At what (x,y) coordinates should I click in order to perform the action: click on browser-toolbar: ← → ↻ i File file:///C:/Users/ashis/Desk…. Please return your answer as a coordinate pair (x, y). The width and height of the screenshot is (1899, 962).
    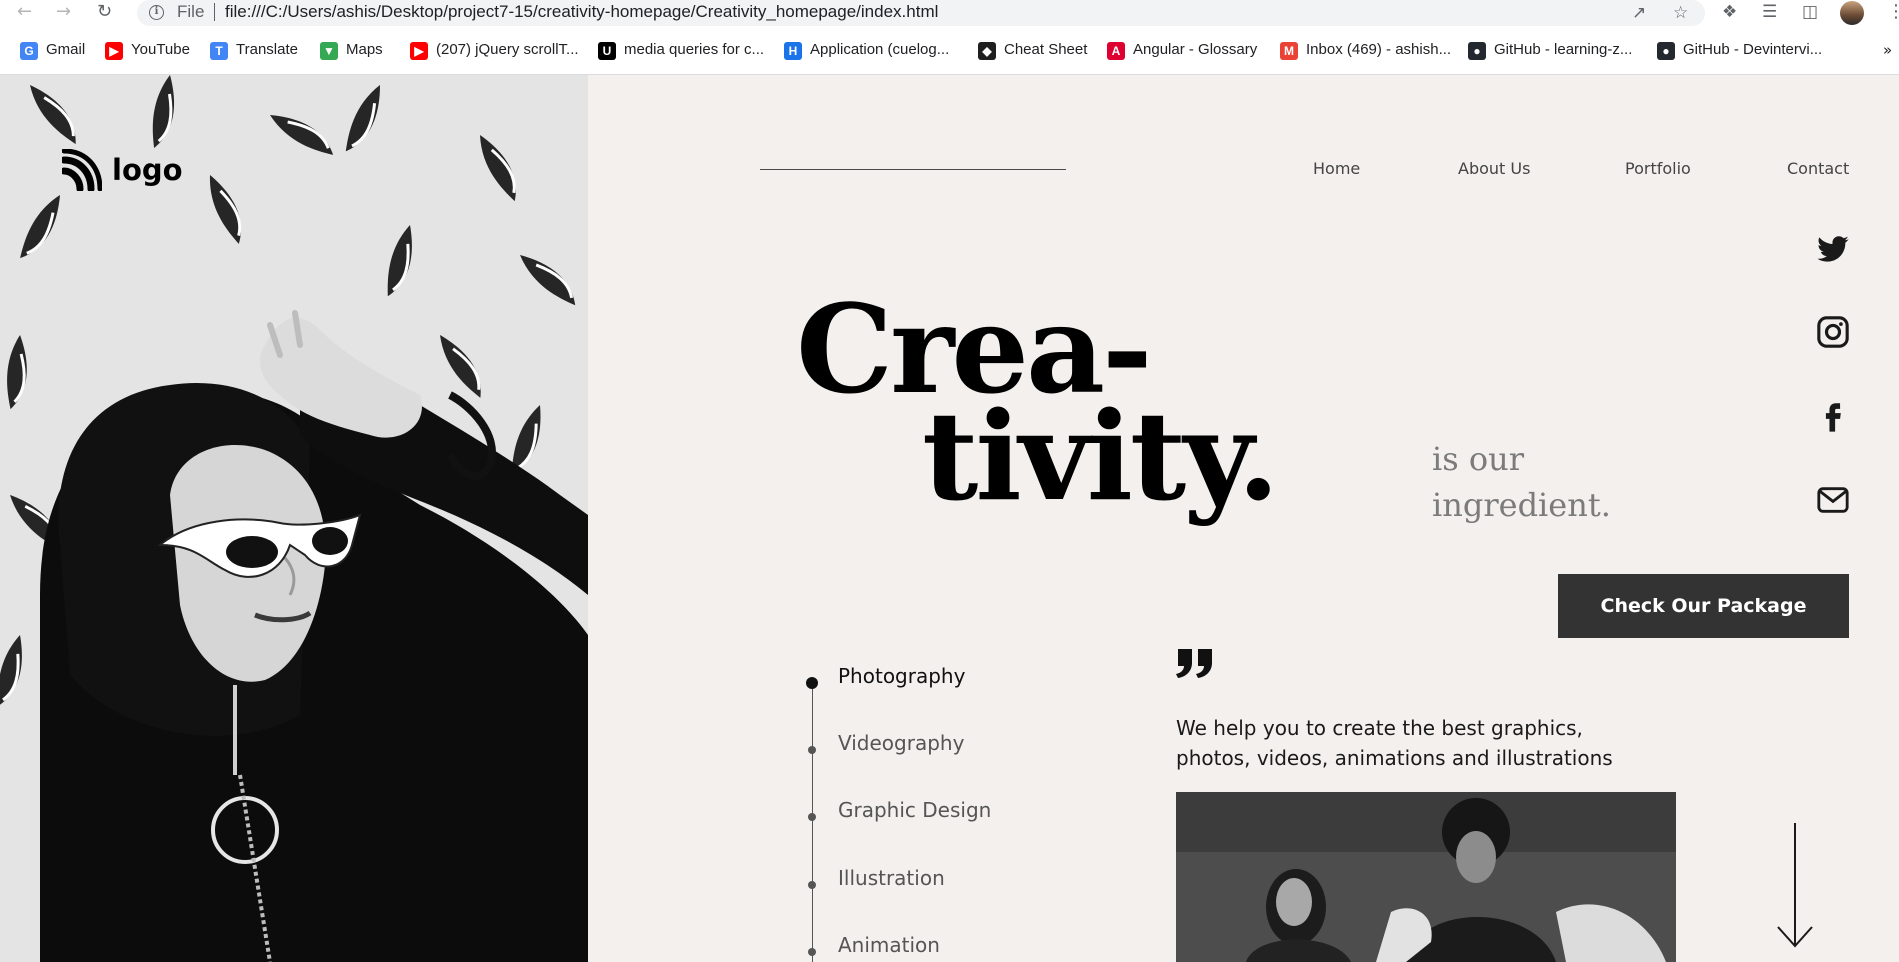
    Looking at the image, I should click on (949, 13).